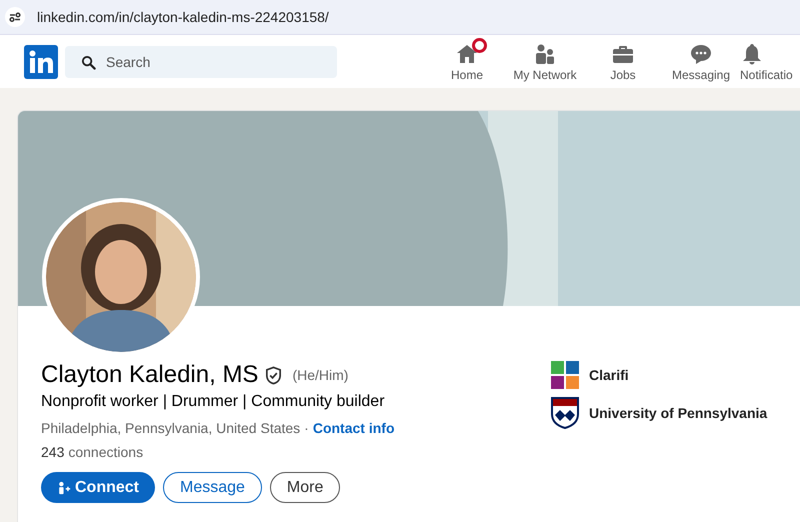  Describe the element at coordinates (609, 375) in the screenshot. I see `affiliation-name: Clarifi` at that location.